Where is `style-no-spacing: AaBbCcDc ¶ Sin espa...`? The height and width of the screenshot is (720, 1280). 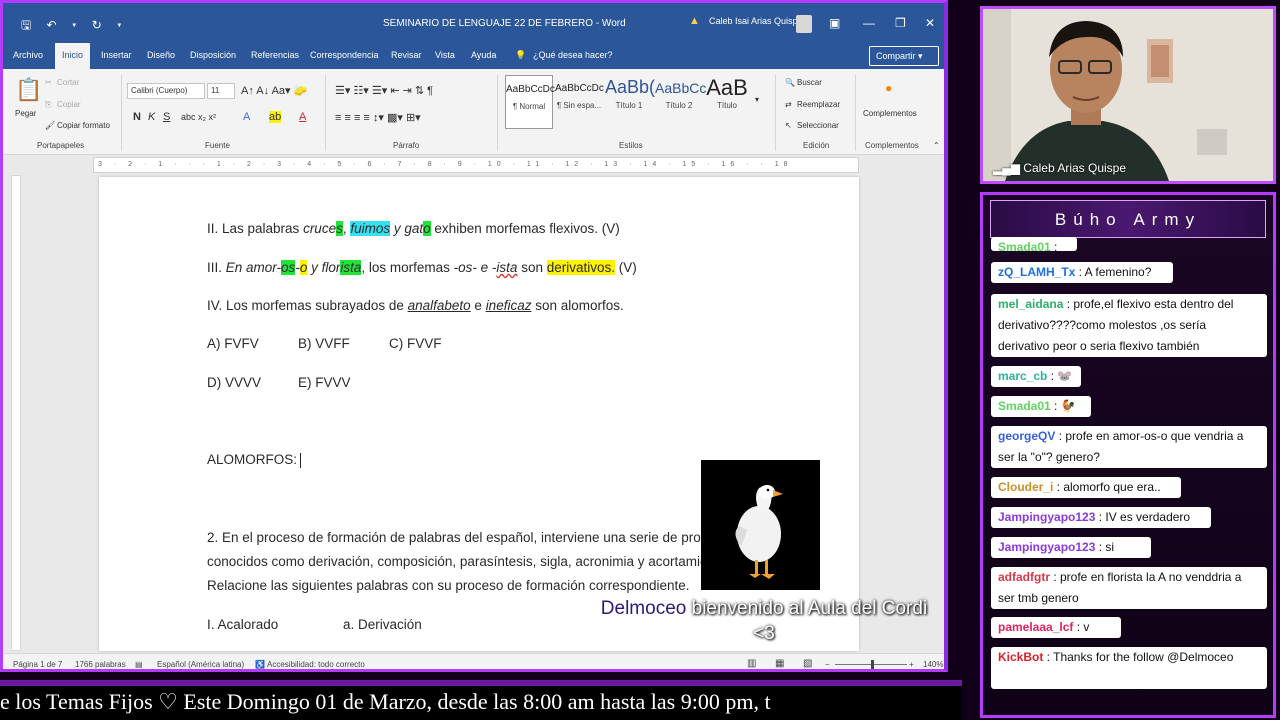
style-no-spacing: AaBbCcDc ¶ Sin espa... is located at coordinates (579, 102).